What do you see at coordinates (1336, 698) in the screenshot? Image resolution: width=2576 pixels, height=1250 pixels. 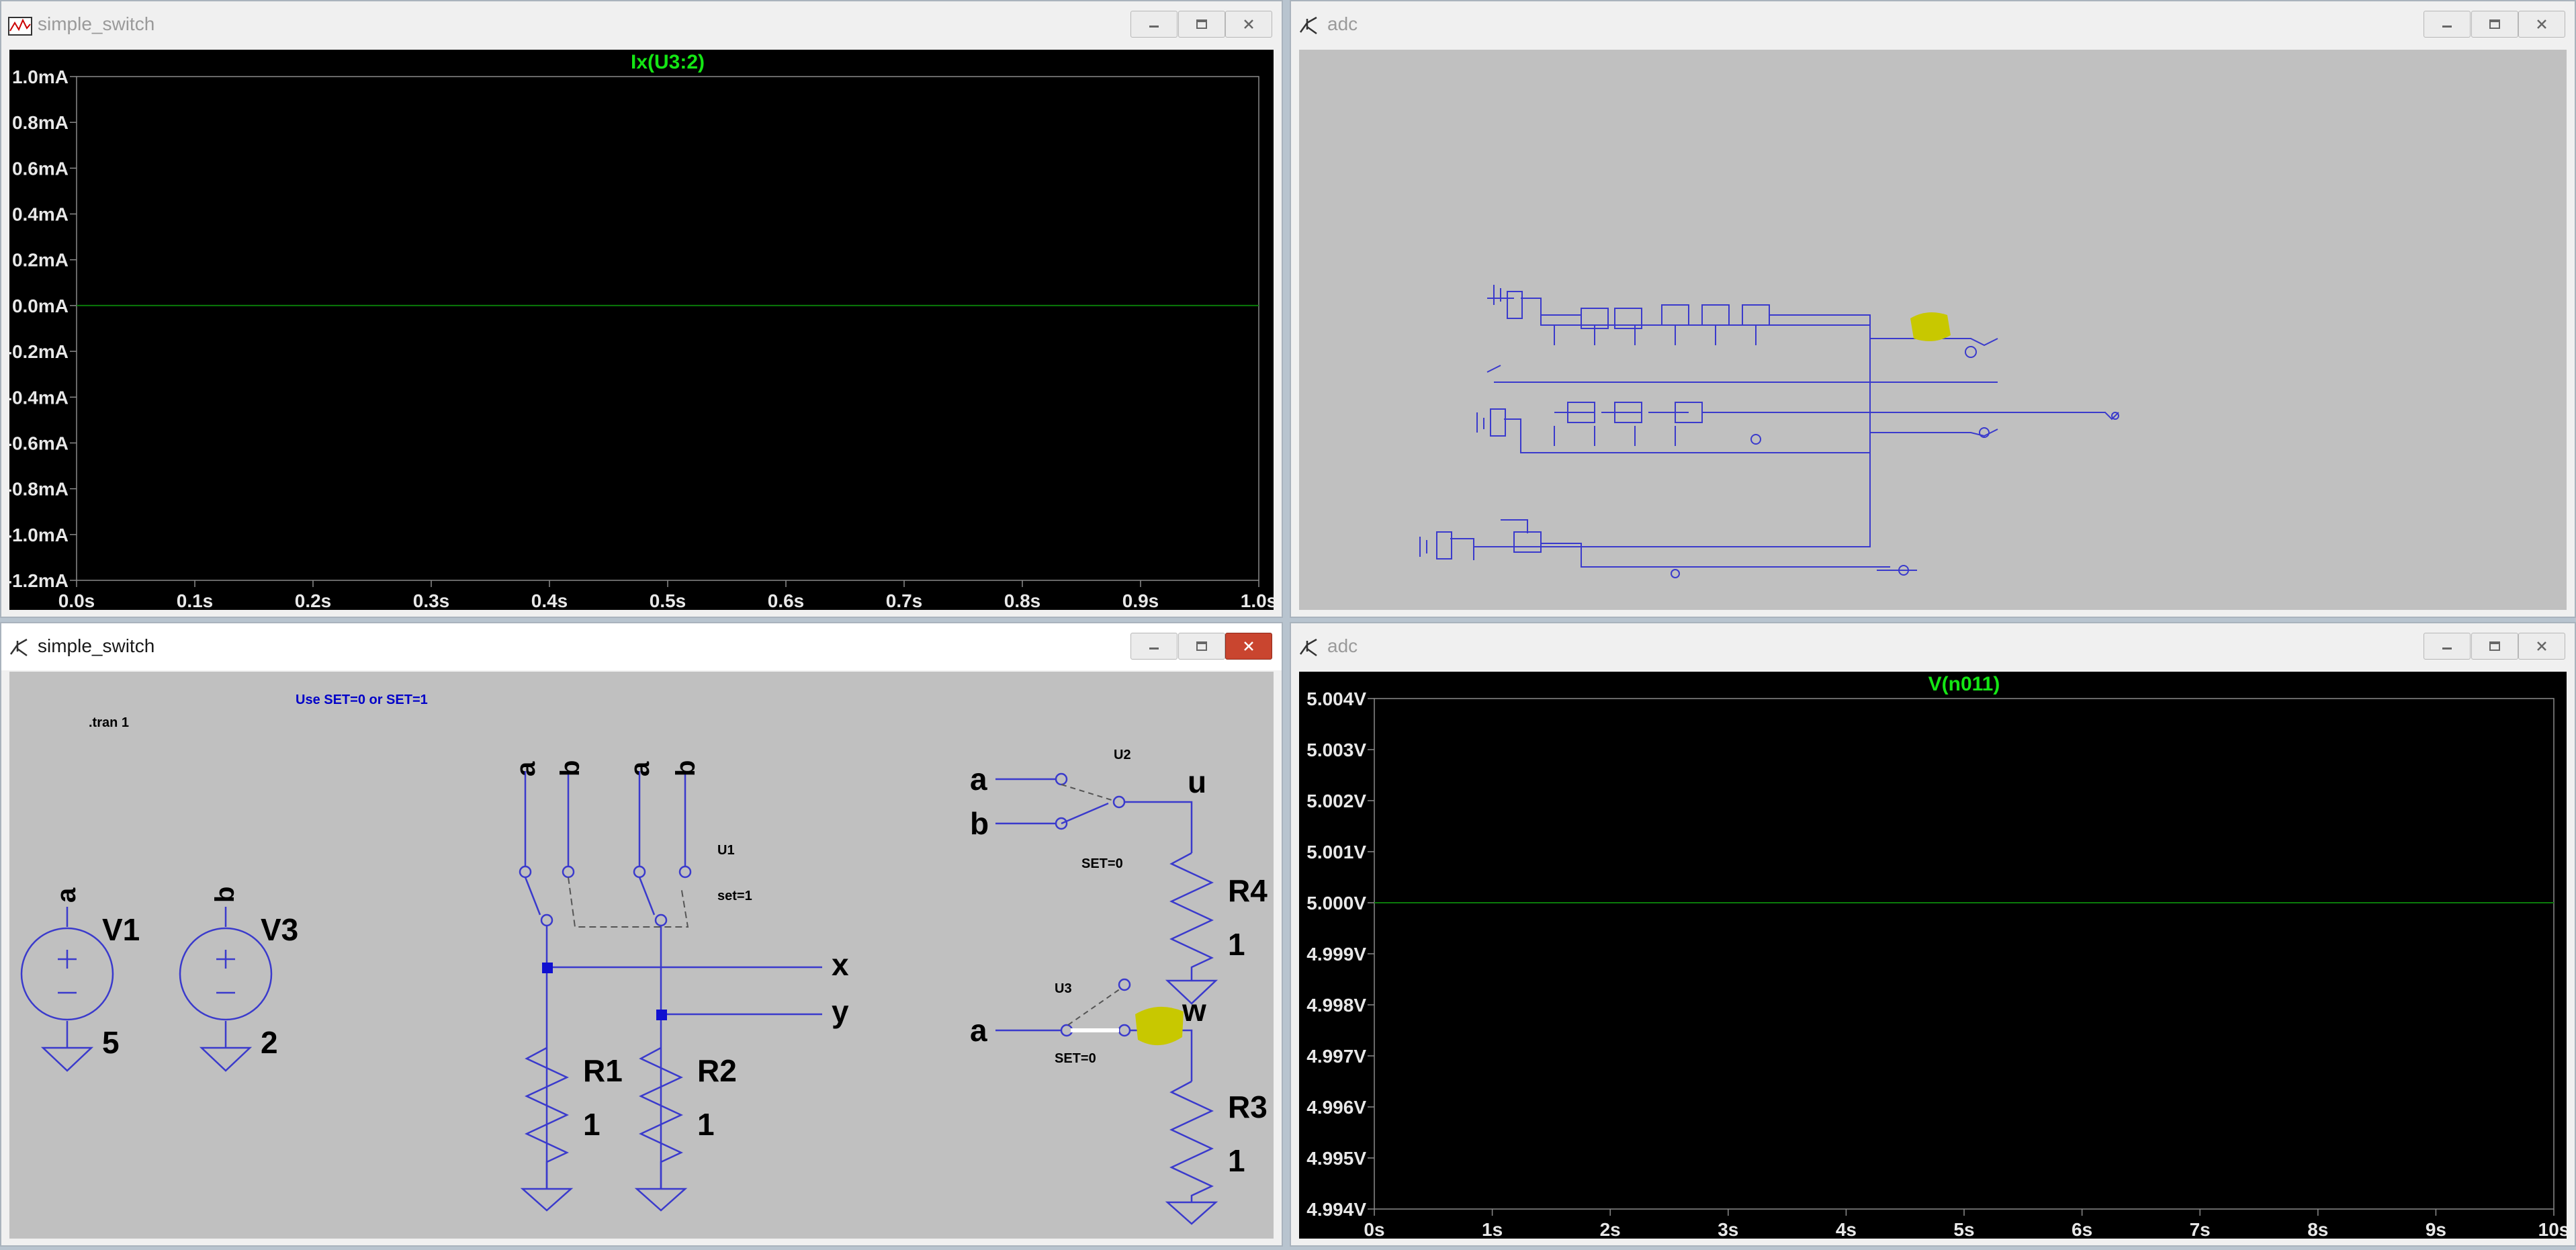 I see `y-tick-label: 5.004V` at bounding box center [1336, 698].